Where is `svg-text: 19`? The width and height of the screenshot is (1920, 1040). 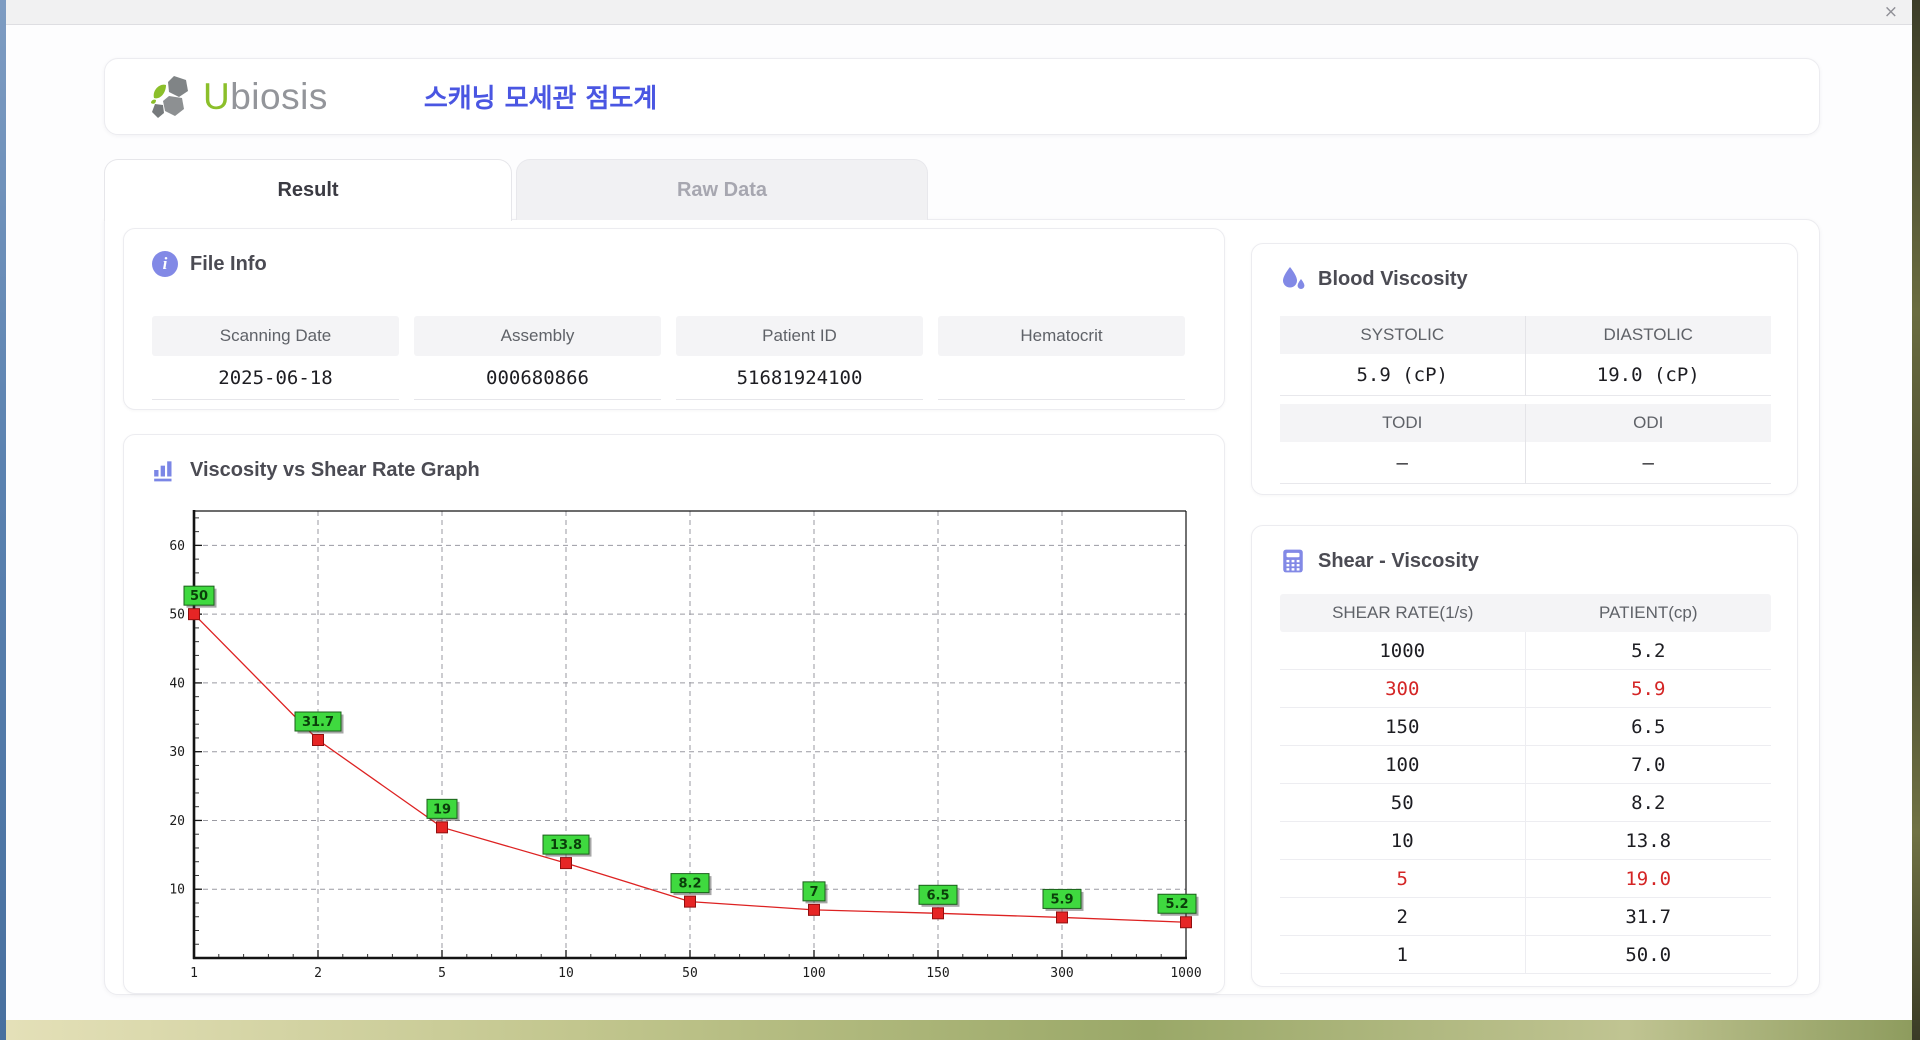 svg-text: 19 is located at coordinates (442, 809).